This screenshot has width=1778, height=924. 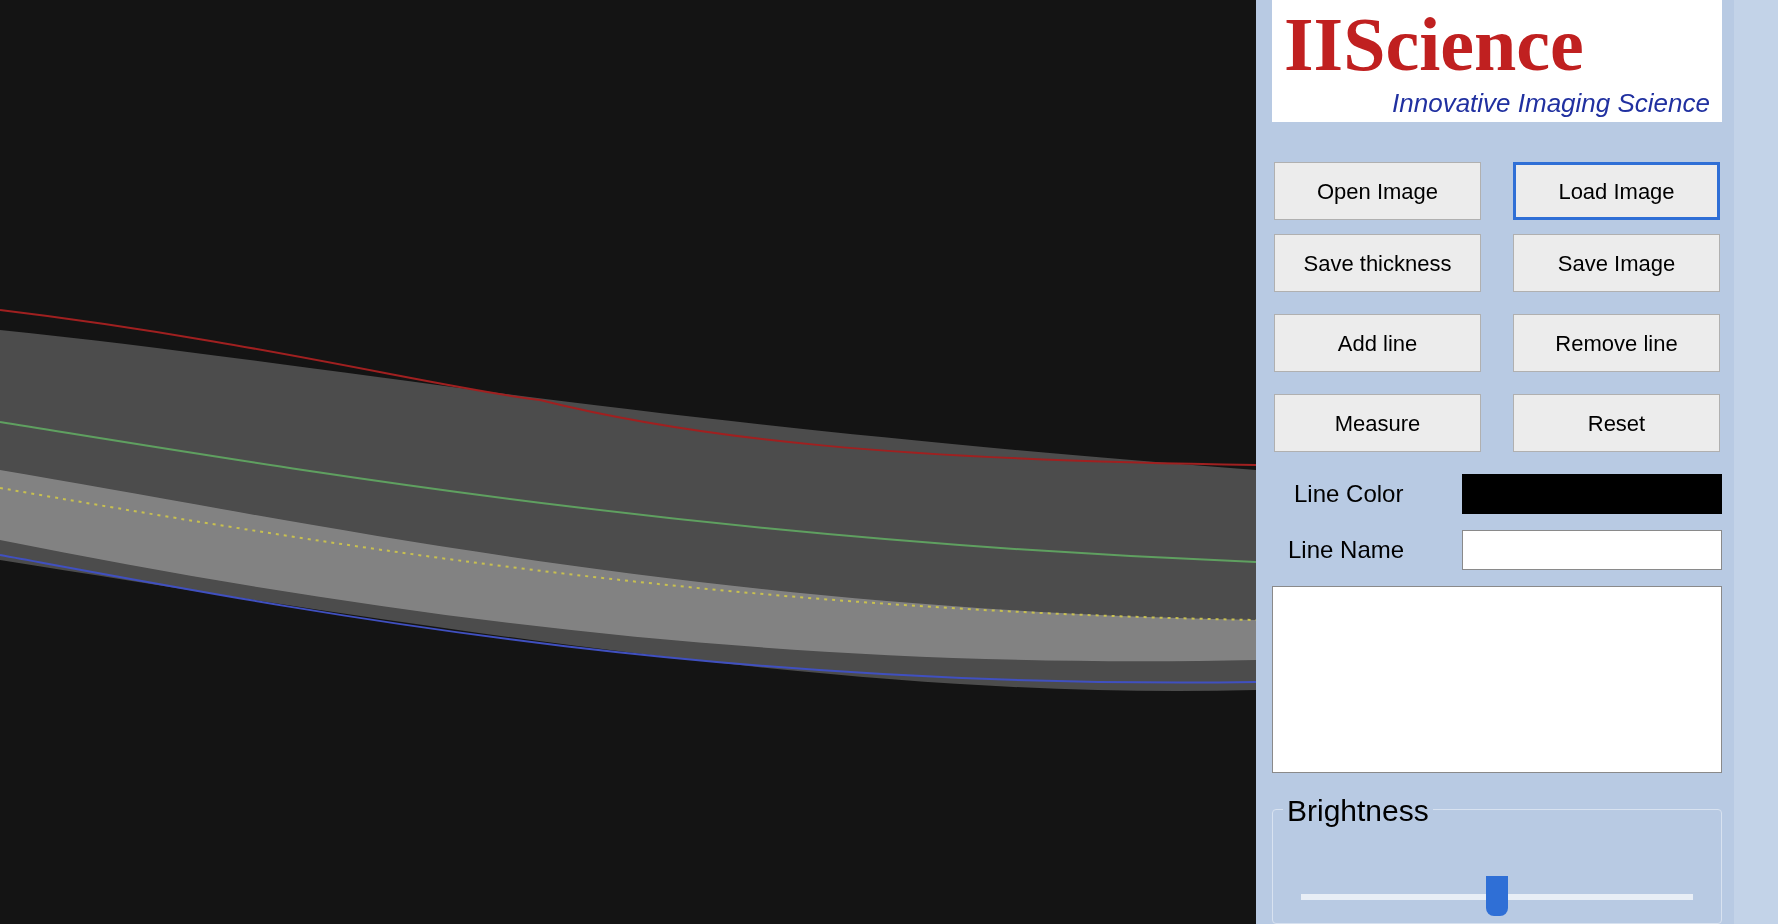 What do you see at coordinates (1377, 263) in the screenshot?
I see `action-button: Save thickness` at bounding box center [1377, 263].